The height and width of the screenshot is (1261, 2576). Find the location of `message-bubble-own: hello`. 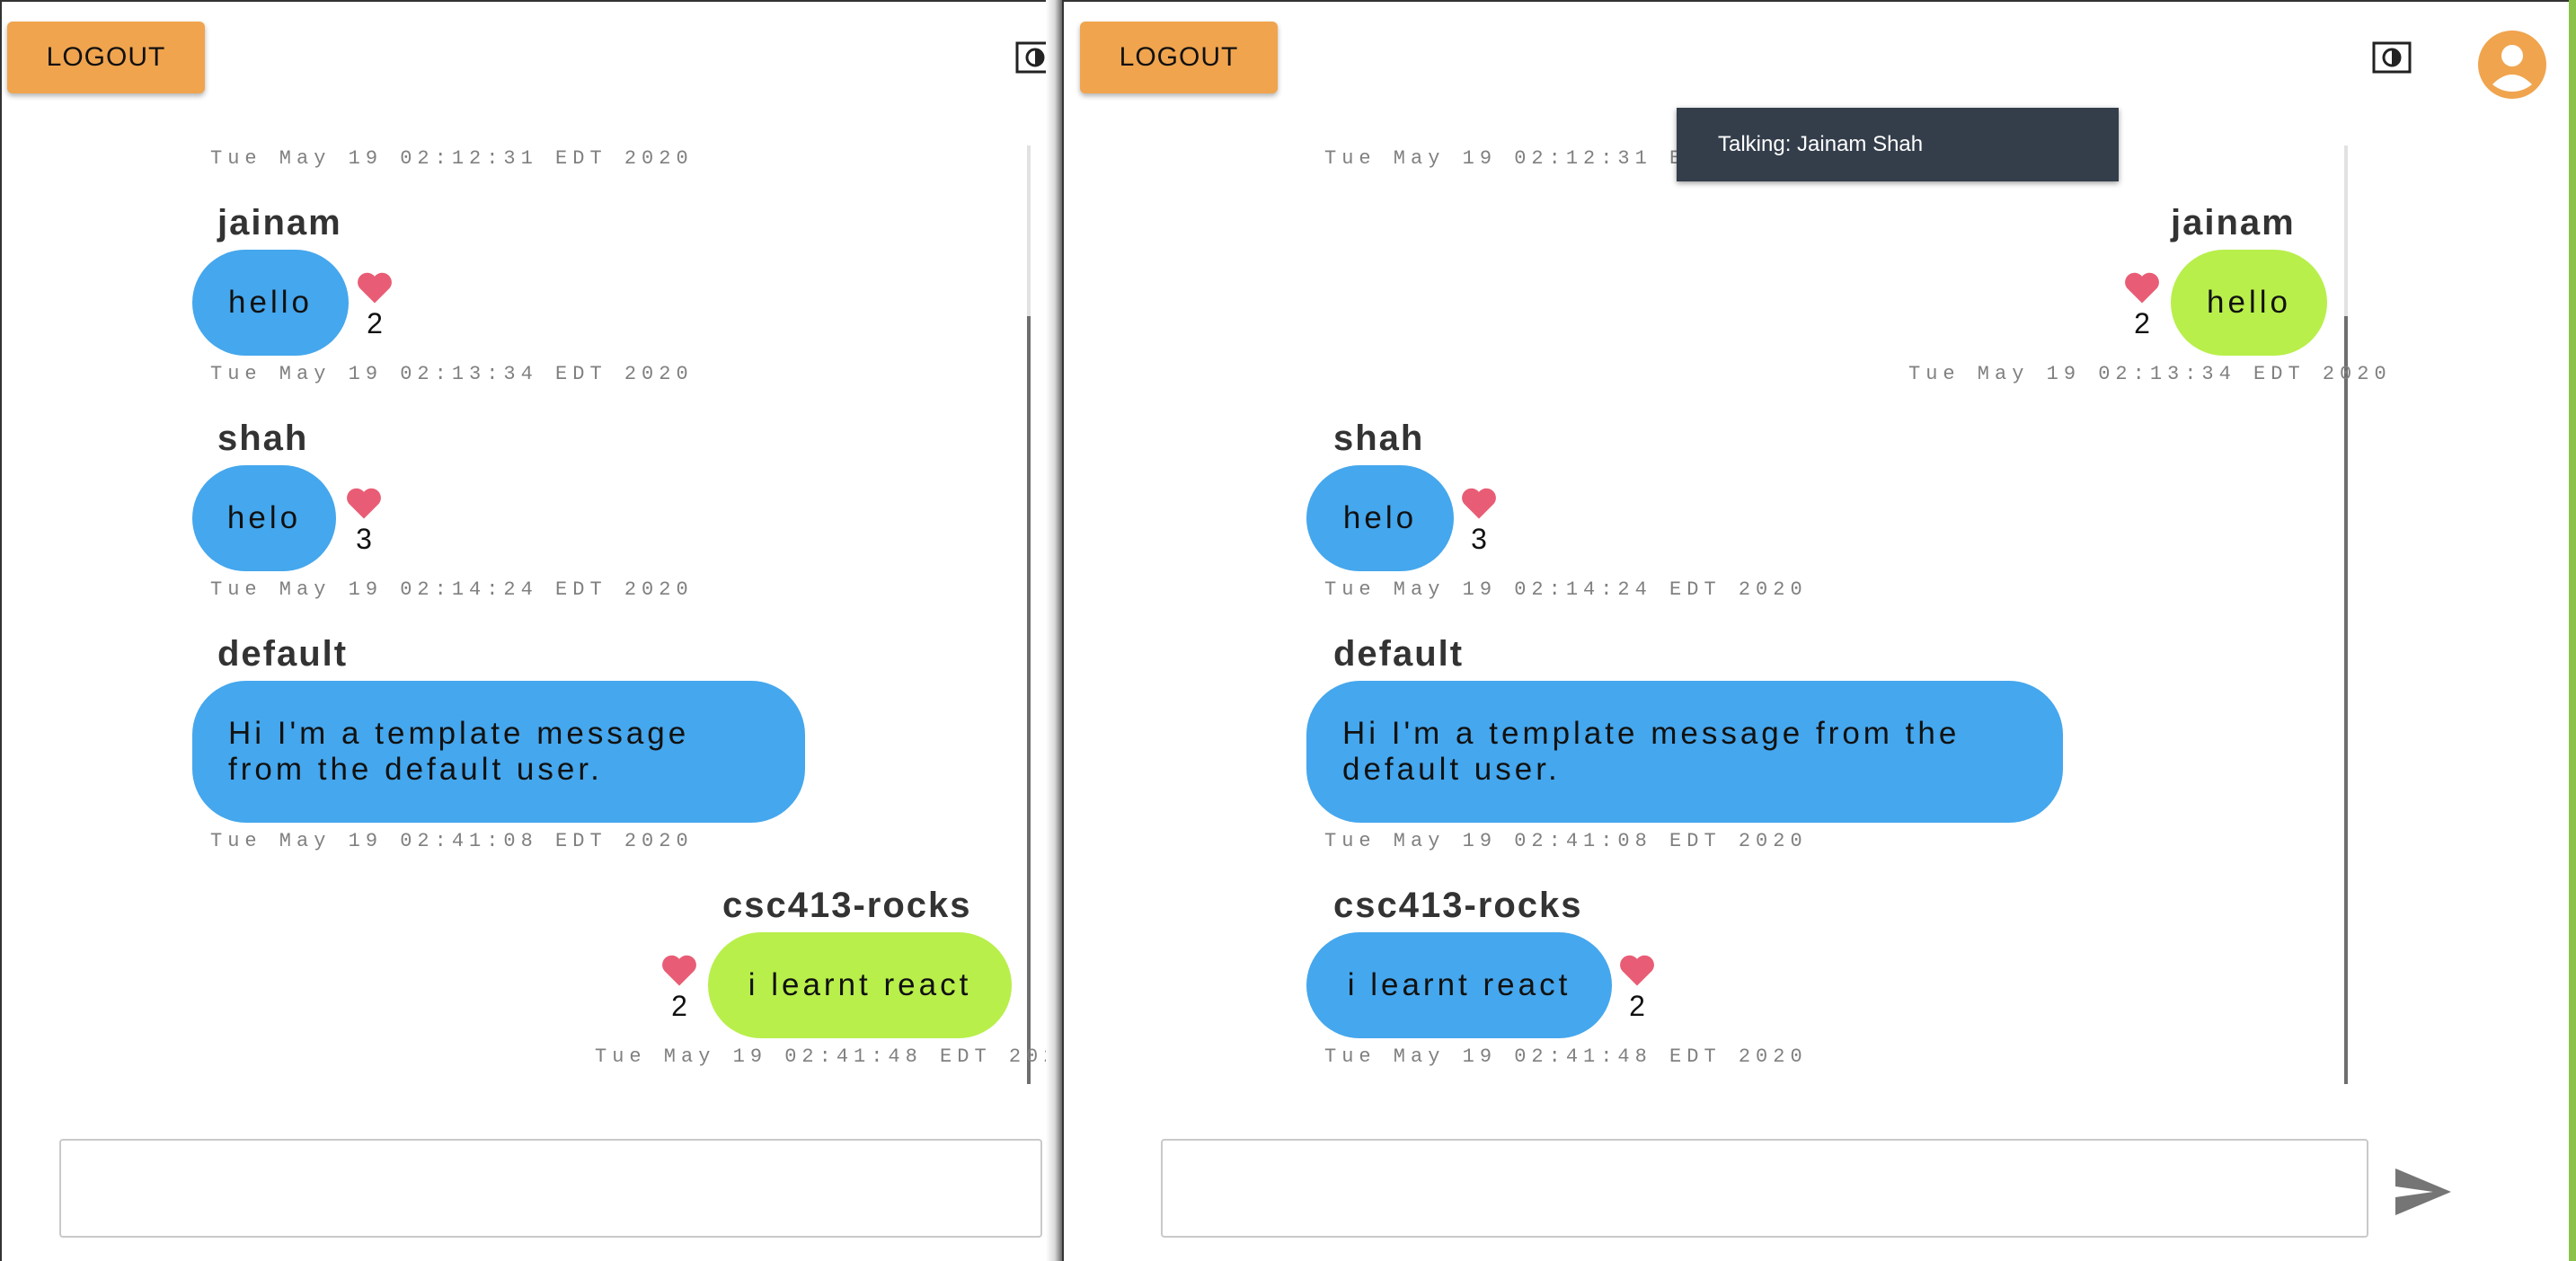

message-bubble-own: hello is located at coordinates (2249, 303).